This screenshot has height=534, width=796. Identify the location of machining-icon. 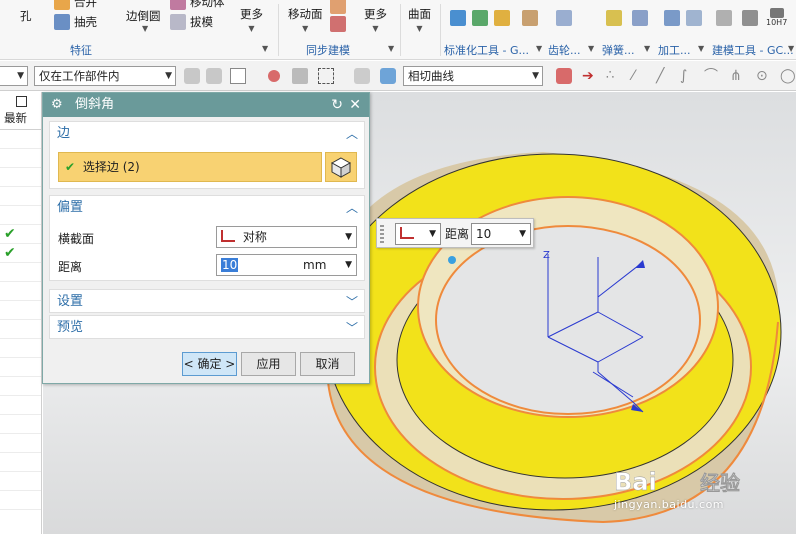
(672, 18).